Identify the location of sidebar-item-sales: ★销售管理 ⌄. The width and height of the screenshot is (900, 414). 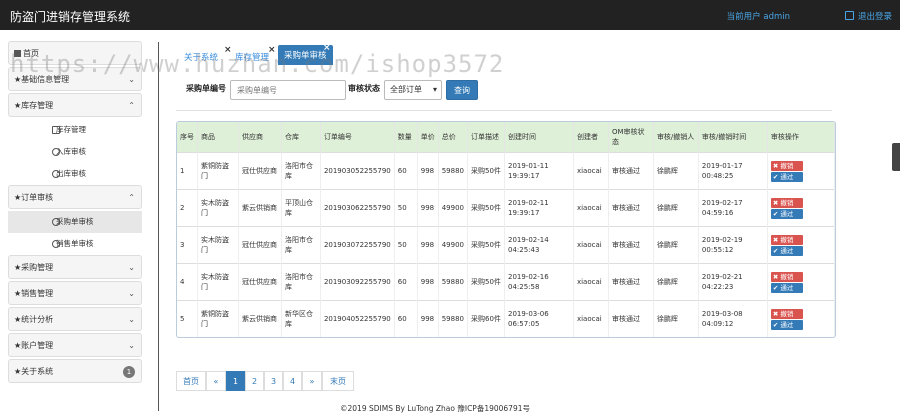
(75, 293).